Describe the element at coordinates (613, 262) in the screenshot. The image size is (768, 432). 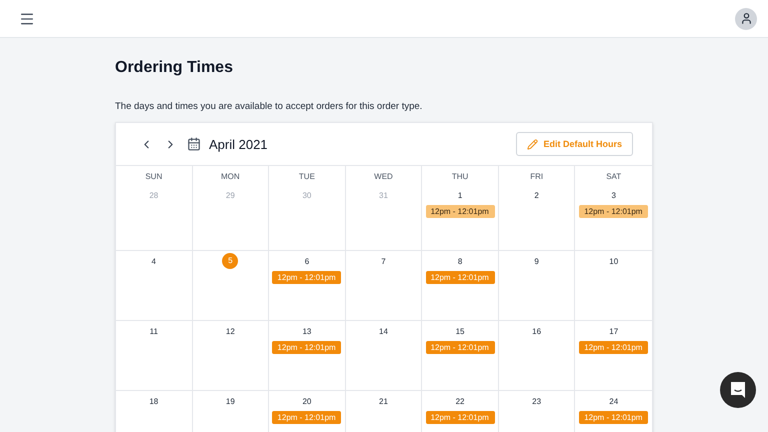
I see `day-number: 10` at that location.